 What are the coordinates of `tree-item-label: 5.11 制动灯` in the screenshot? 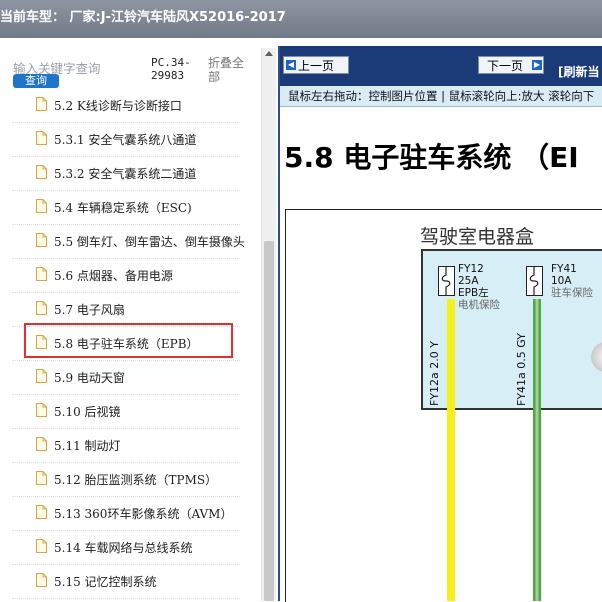 It's located at (87, 446).